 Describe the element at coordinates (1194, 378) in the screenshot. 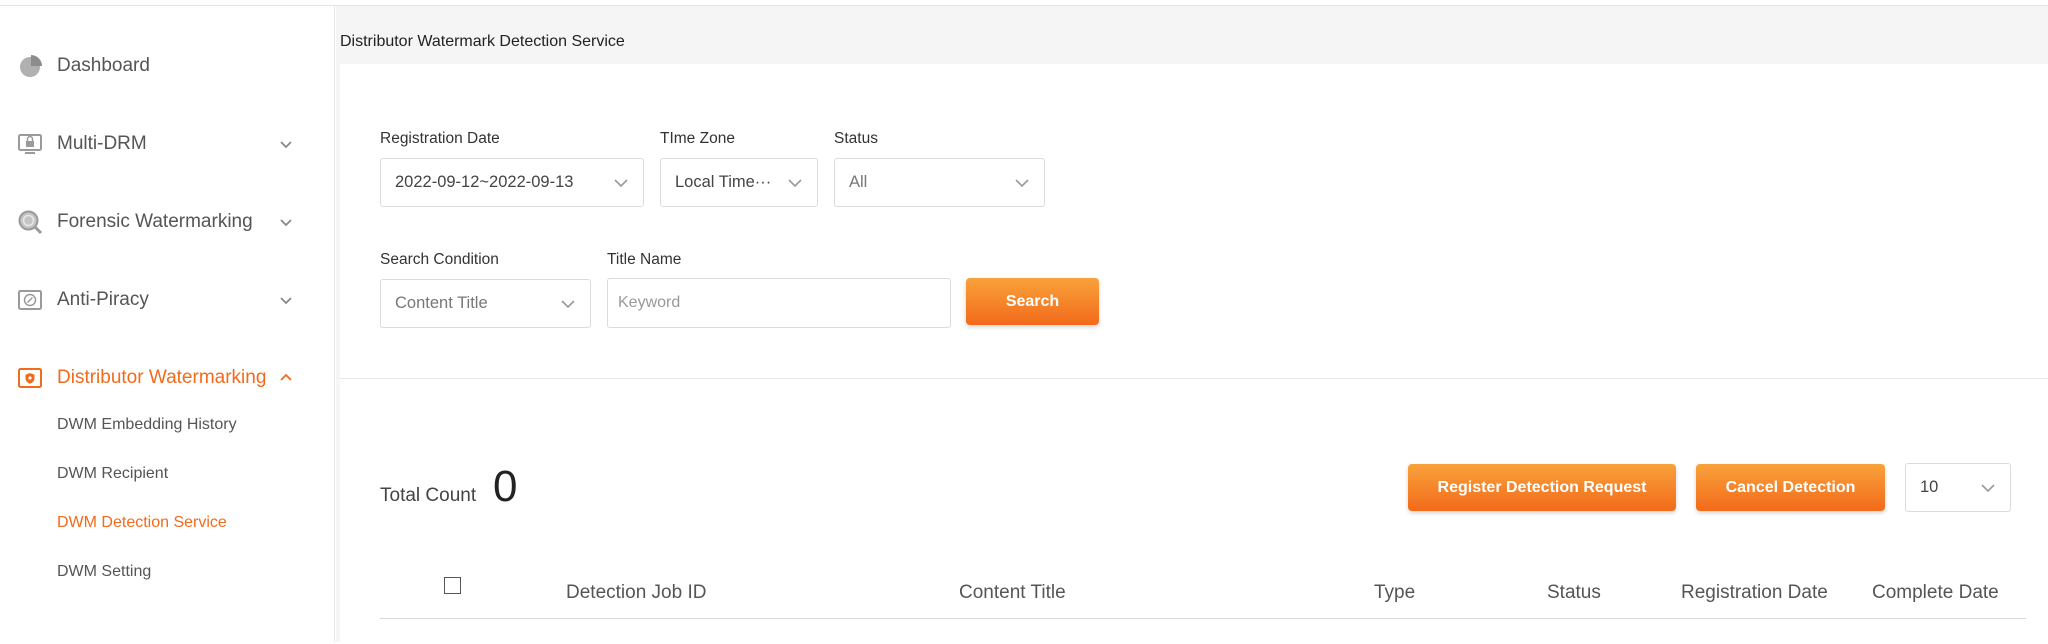

I see `section-divider` at that location.